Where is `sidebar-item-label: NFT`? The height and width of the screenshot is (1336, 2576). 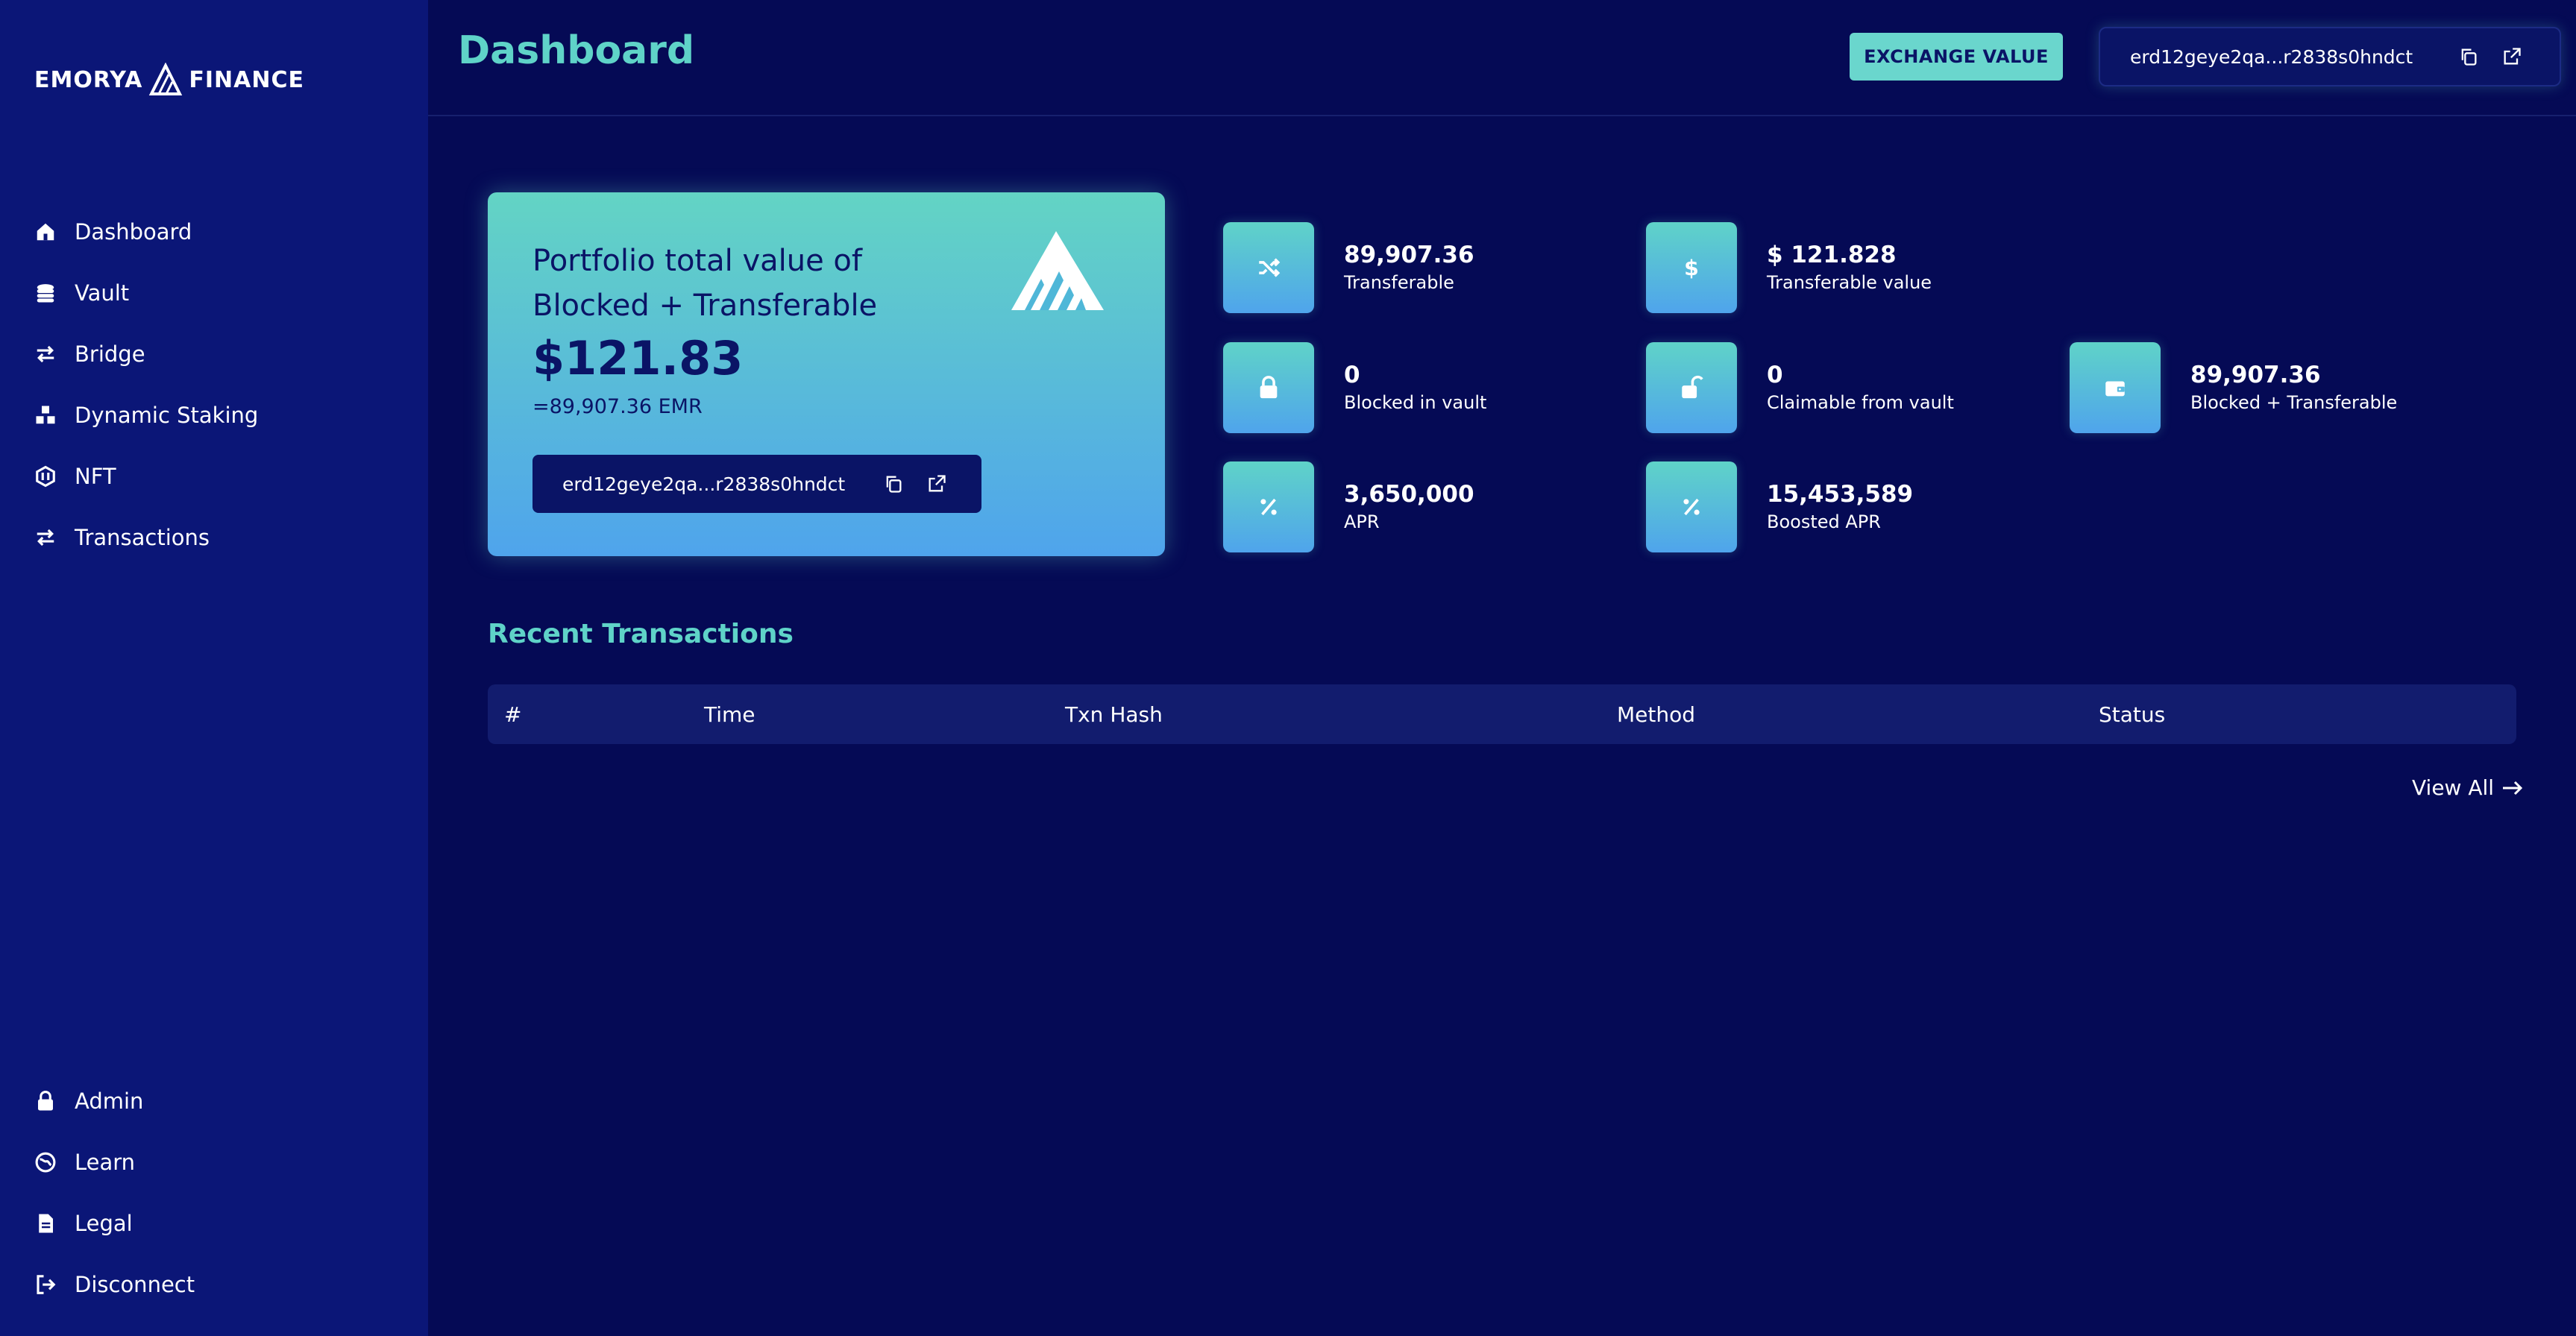 sidebar-item-label: NFT is located at coordinates (95, 476).